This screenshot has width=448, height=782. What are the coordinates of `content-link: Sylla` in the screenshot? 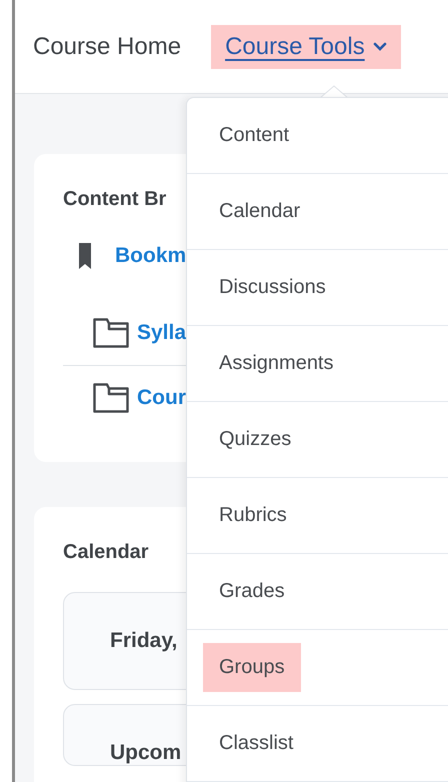 It's located at (161, 333).